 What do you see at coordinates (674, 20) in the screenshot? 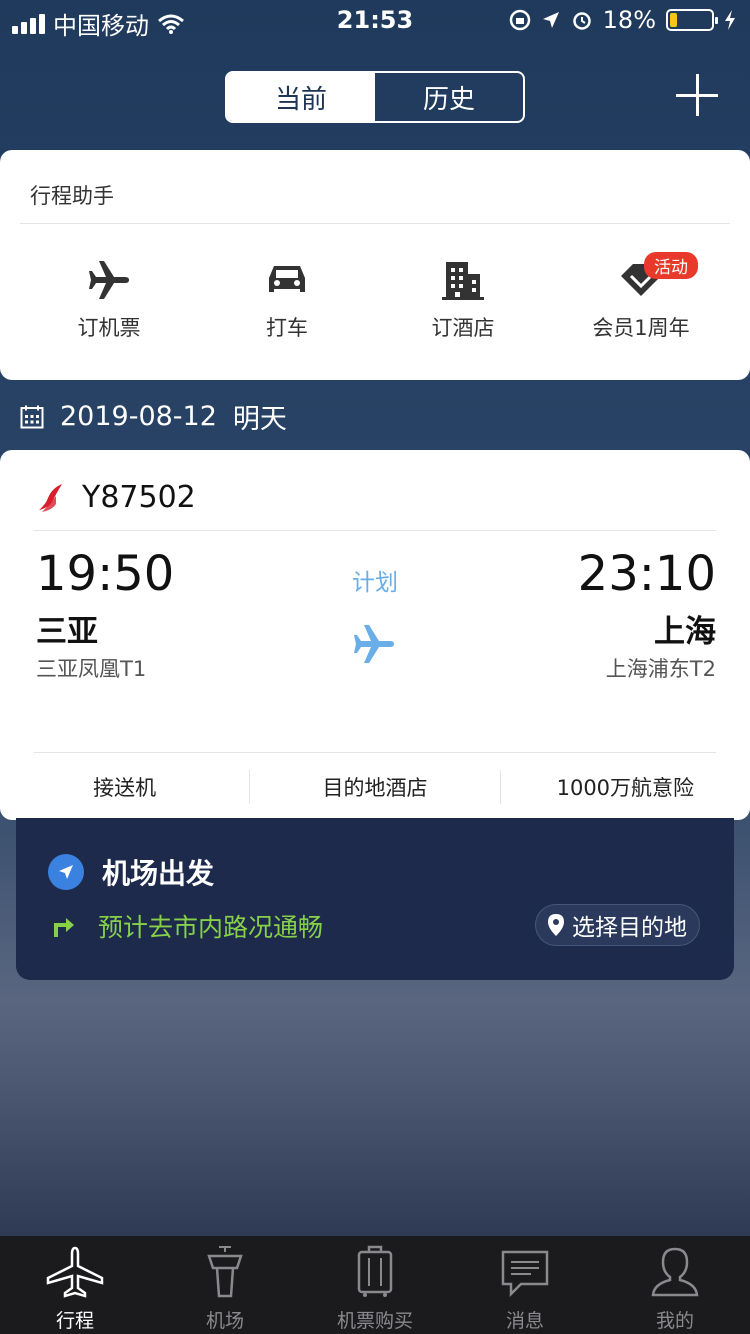
I see `battery-fill` at bounding box center [674, 20].